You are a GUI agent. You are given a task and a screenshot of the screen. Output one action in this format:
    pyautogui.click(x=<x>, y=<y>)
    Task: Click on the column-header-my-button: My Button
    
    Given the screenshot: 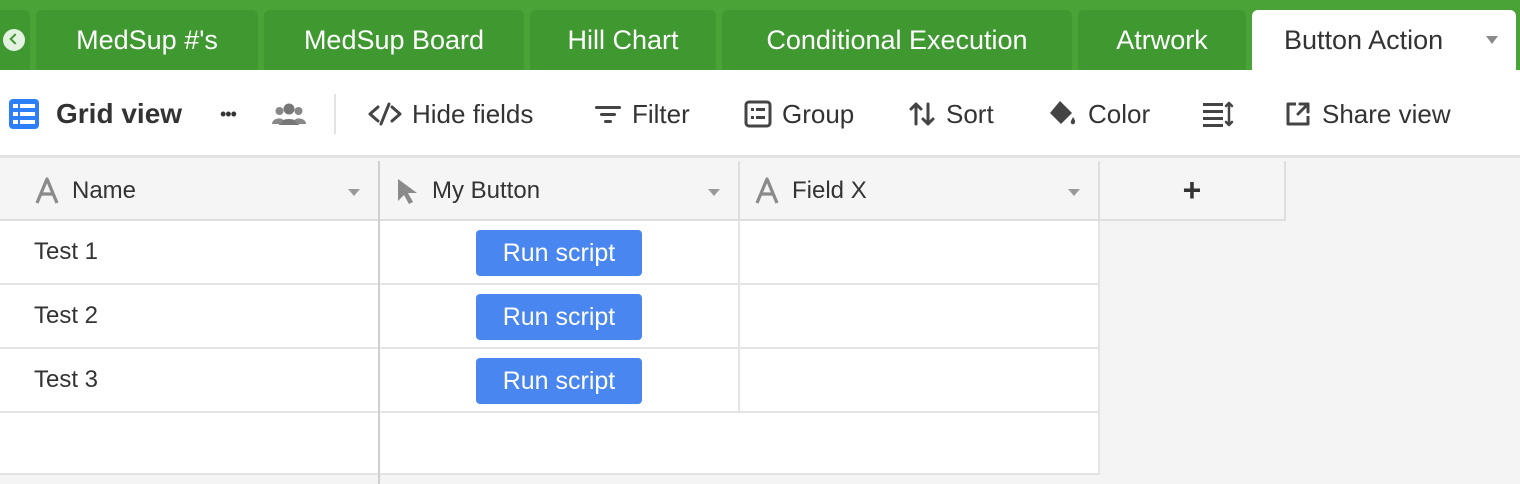 What is the action you would take?
    pyautogui.click(x=560, y=191)
    